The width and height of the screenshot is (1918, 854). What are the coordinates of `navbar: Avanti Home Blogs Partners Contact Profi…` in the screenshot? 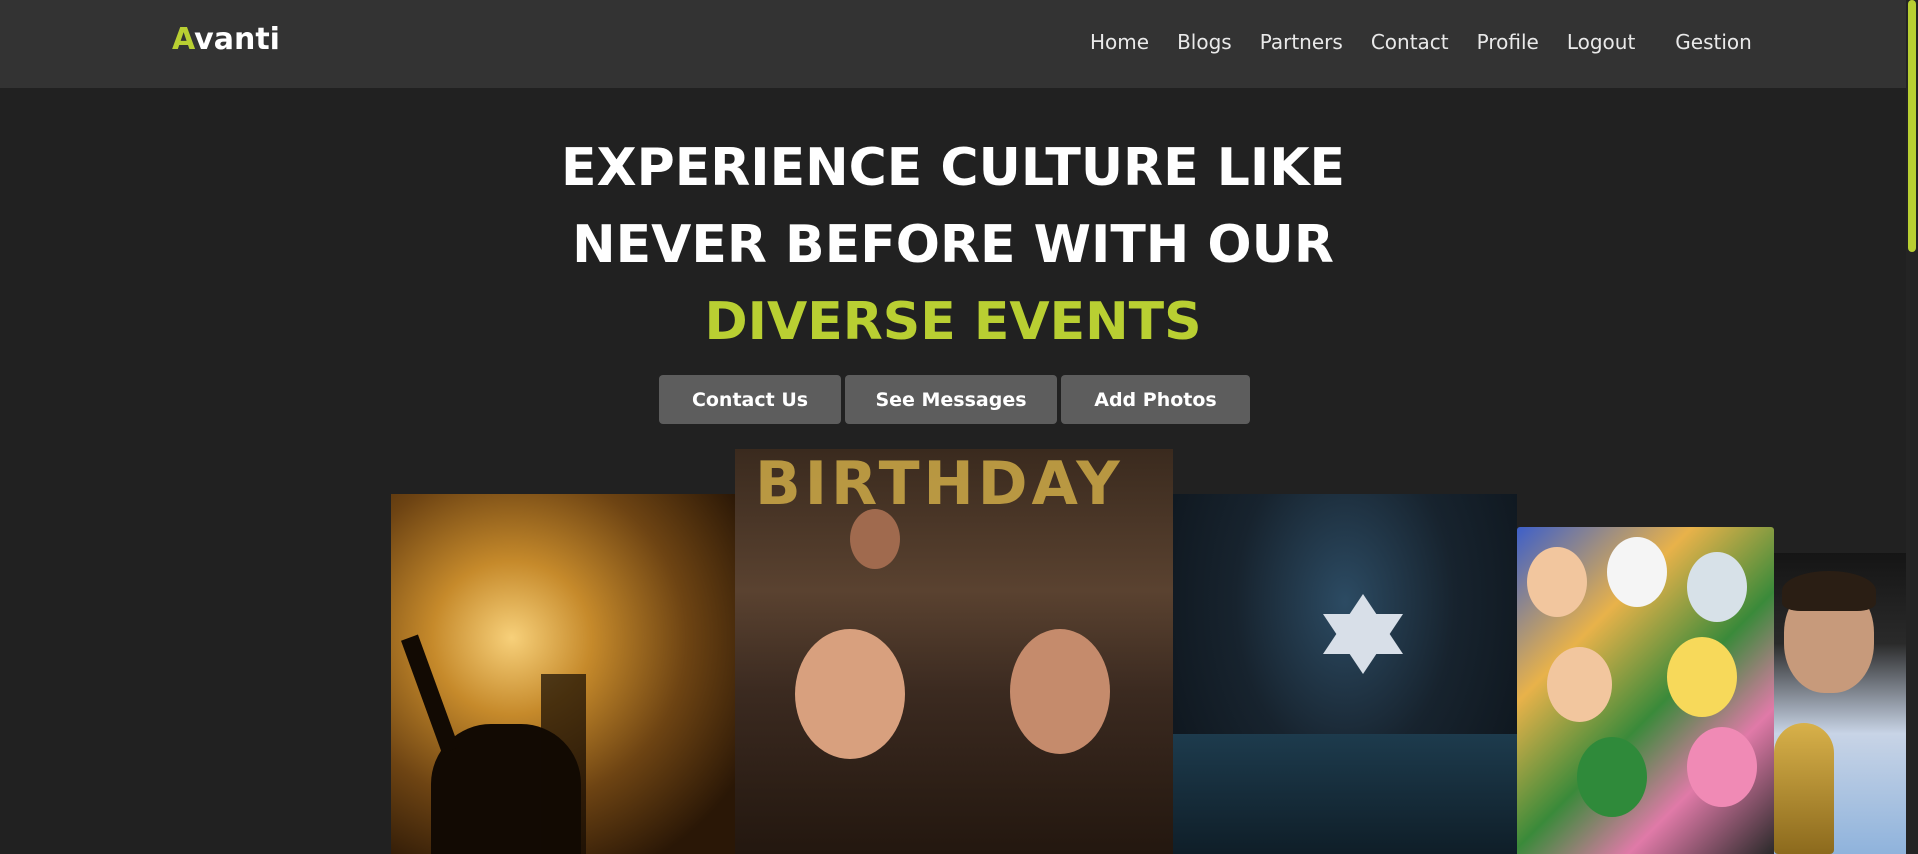 It's located at (953, 44).